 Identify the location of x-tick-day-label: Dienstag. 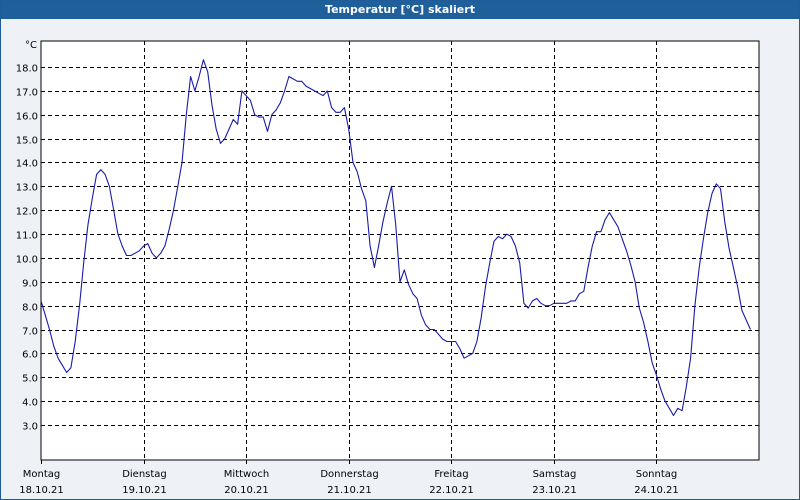
(144, 474).